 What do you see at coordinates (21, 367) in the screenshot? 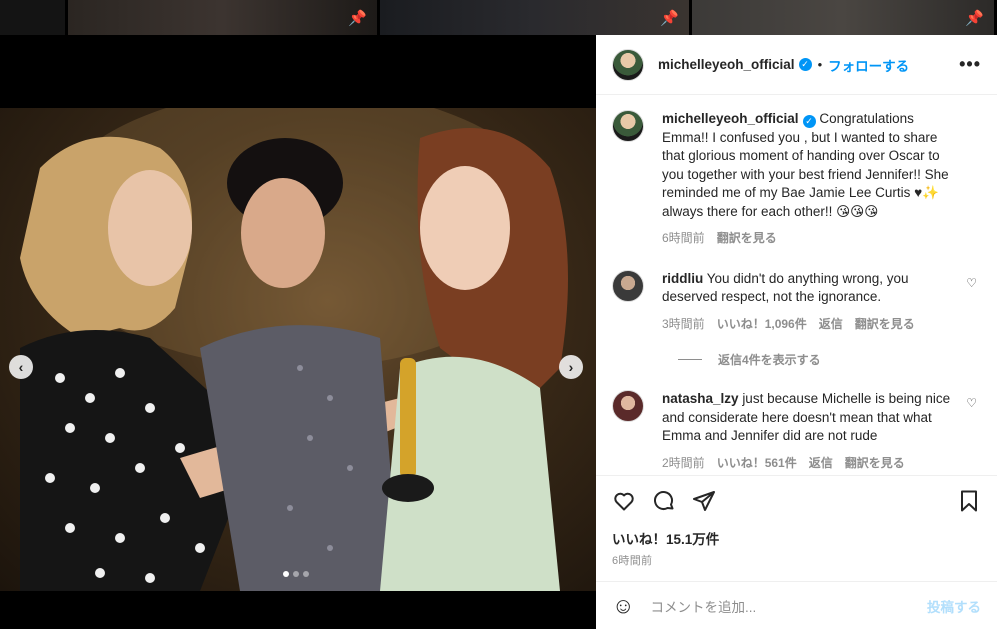
I see `previous-slide-button: ‹` at bounding box center [21, 367].